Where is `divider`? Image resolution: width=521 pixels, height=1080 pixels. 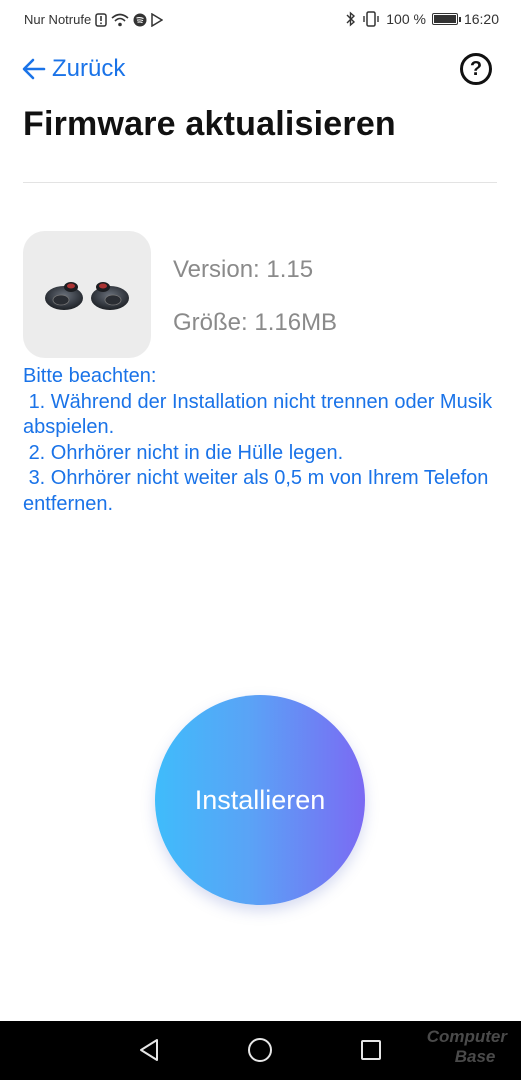
divider is located at coordinates (260, 182).